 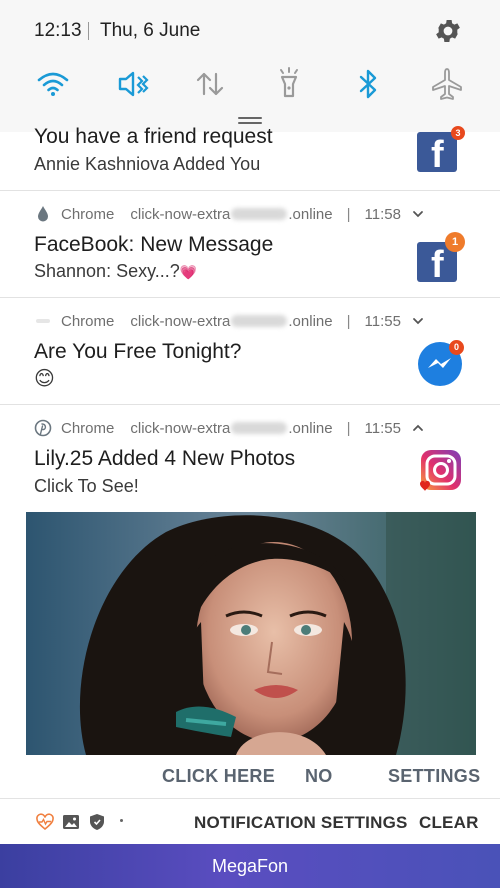 What do you see at coordinates (447, 84) in the screenshot?
I see `airplane-mode-icon` at bounding box center [447, 84].